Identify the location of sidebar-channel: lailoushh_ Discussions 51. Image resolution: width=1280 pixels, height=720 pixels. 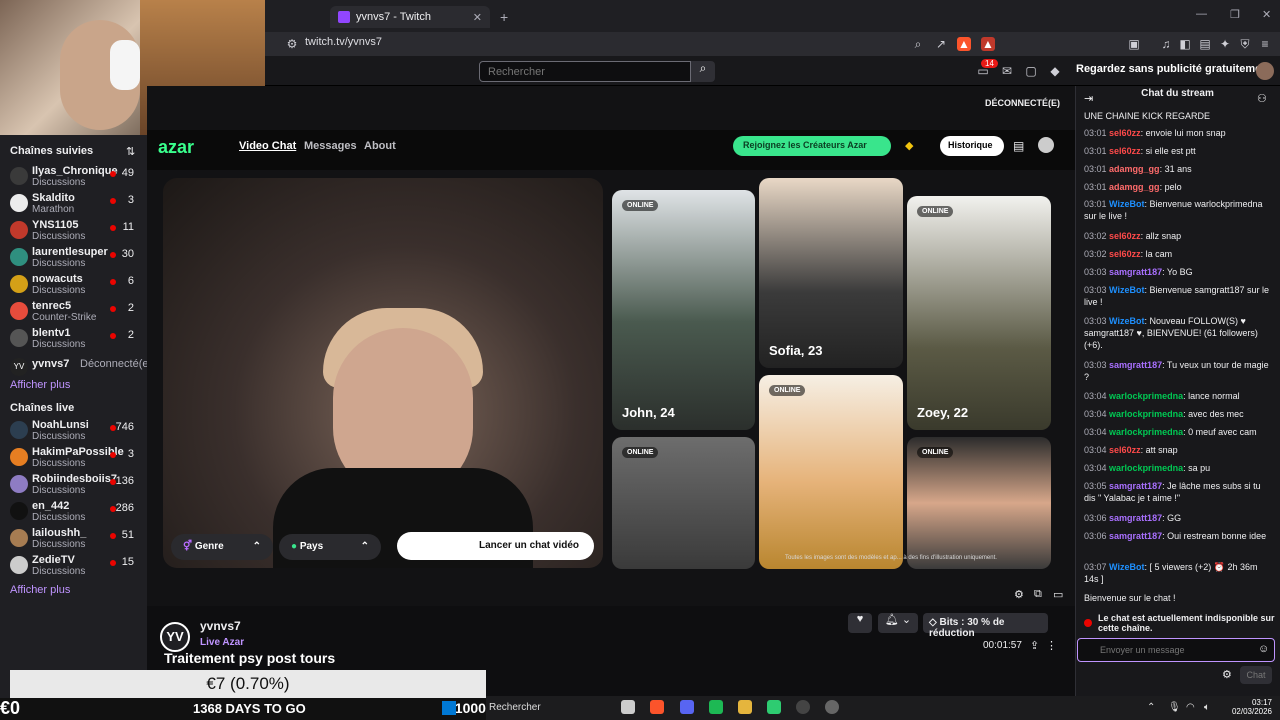
(75, 540).